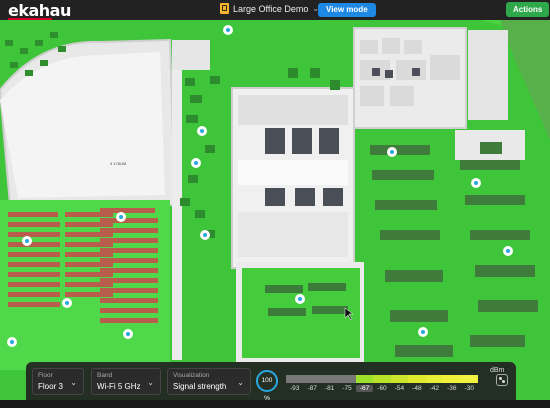 The image size is (550, 408). What do you see at coordinates (295, 388) in the screenshot?
I see `scale-tick-label: -93` at bounding box center [295, 388].